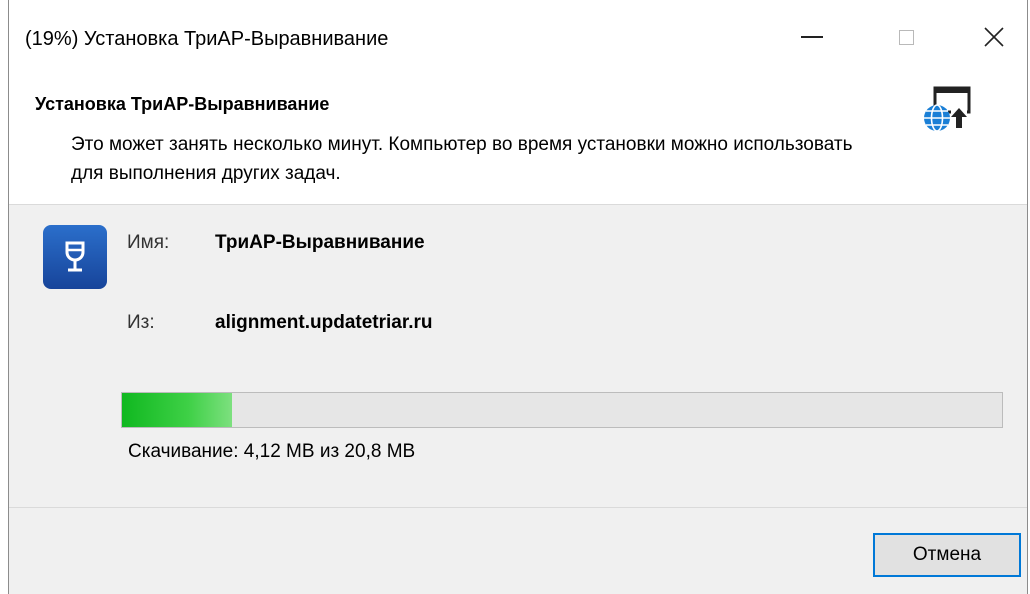 The height and width of the screenshot is (594, 1030). Describe the element at coordinates (272, 451) in the screenshot. I see `download-status: Скачивание: 4,12 MB из 20,8 MB` at that location.